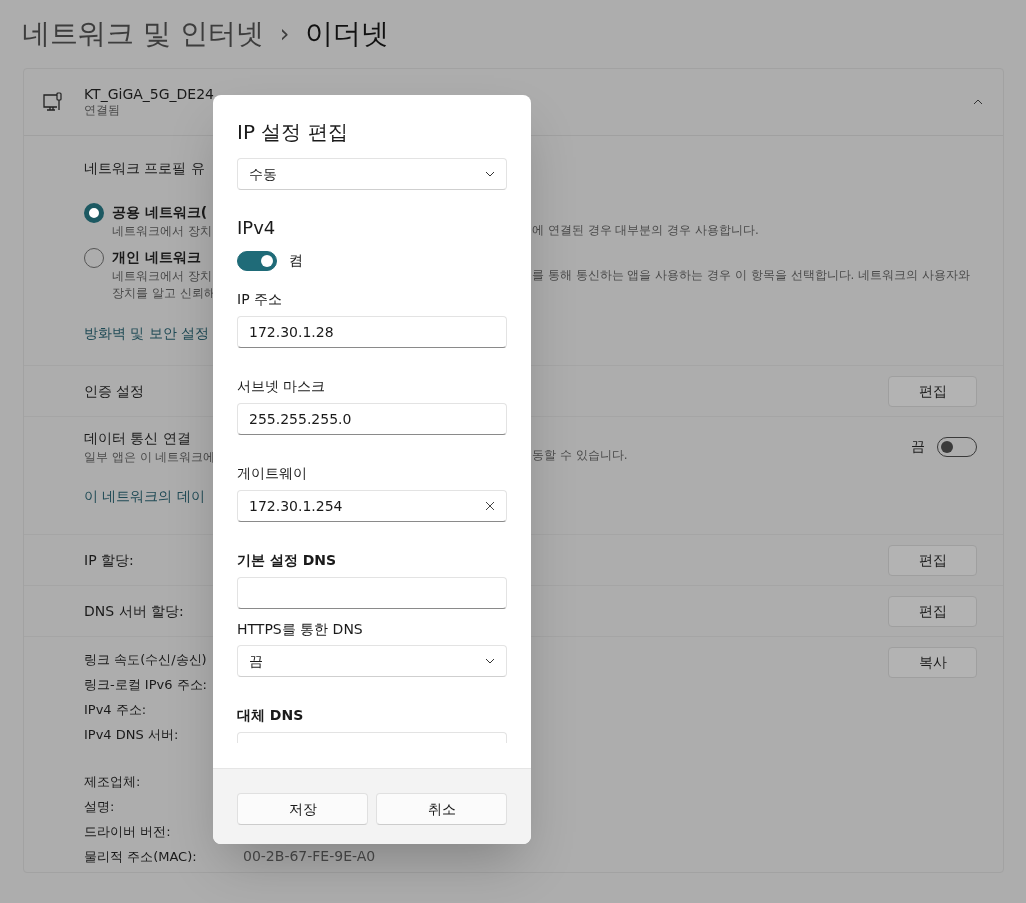 The width and height of the screenshot is (1026, 903). I want to click on section-heading: IPv4, so click(257, 228).